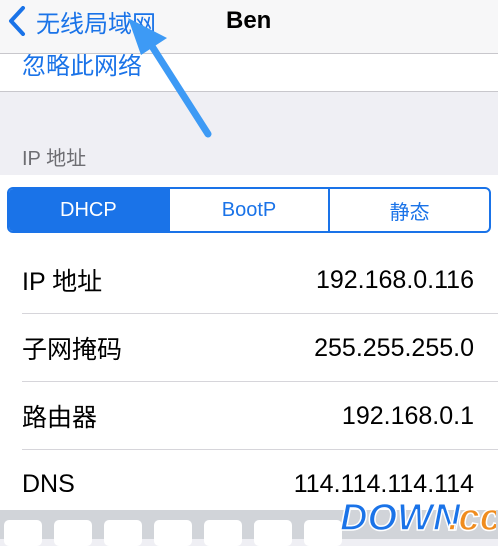 This screenshot has height=546, width=498. What do you see at coordinates (394, 279) in the screenshot?
I see `row-value: 192.168.0.116` at bounding box center [394, 279].